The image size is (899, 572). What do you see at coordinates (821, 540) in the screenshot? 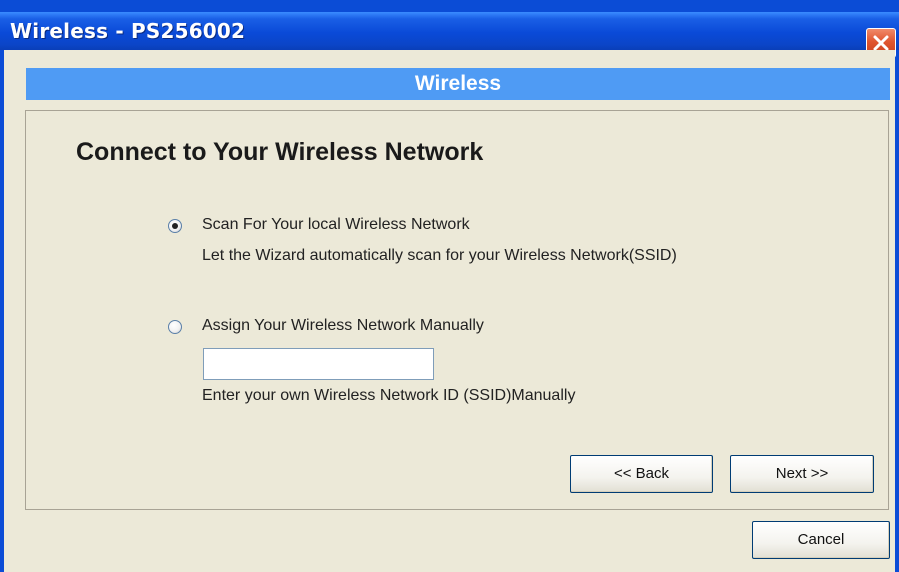
I see `cancel-button: Cancel` at bounding box center [821, 540].